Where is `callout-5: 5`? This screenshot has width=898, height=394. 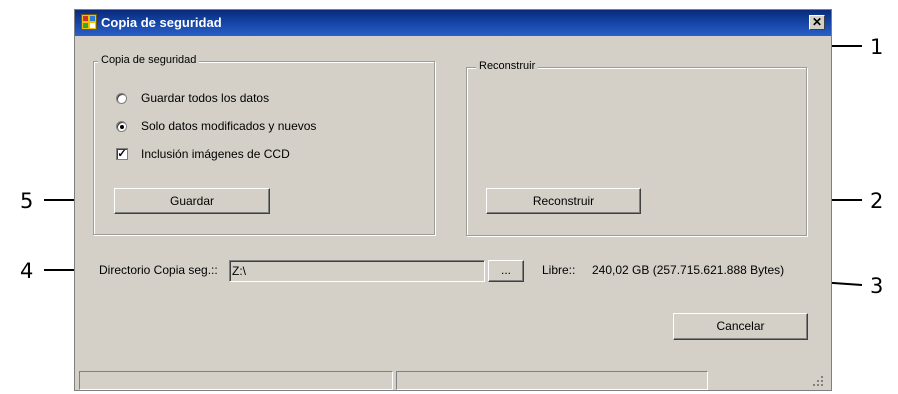
callout-5: 5 is located at coordinates (27, 201).